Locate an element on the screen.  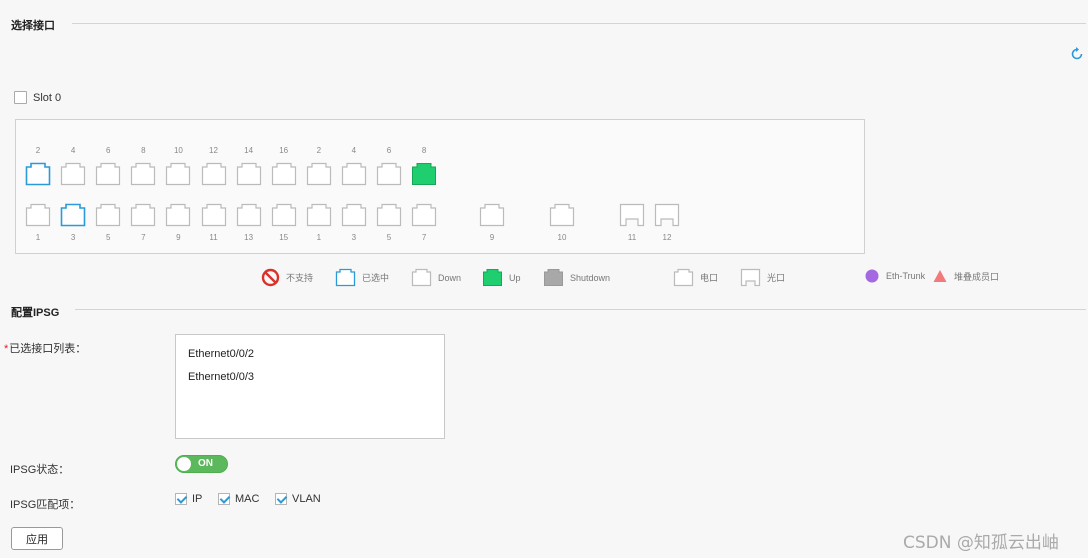
list-item: Ethernet0/0/2 is located at coordinates (310, 358).